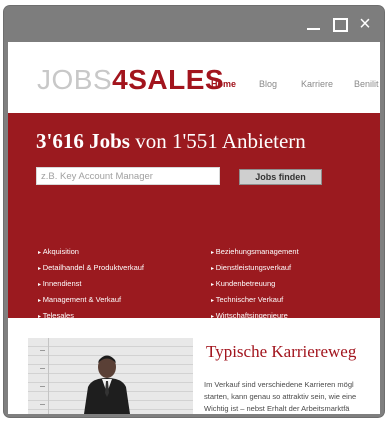 The width and height of the screenshot is (388, 421). I want to click on hero-title: 3'616 Jobs von 1'551 Anbietern, so click(171, 141).